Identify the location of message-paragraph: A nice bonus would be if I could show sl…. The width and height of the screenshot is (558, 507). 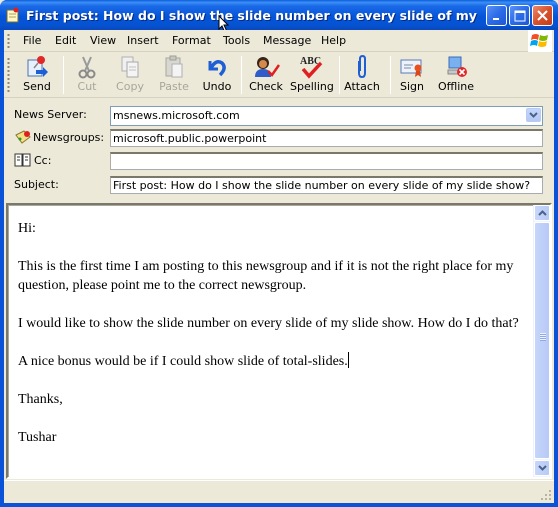
(183, 361).